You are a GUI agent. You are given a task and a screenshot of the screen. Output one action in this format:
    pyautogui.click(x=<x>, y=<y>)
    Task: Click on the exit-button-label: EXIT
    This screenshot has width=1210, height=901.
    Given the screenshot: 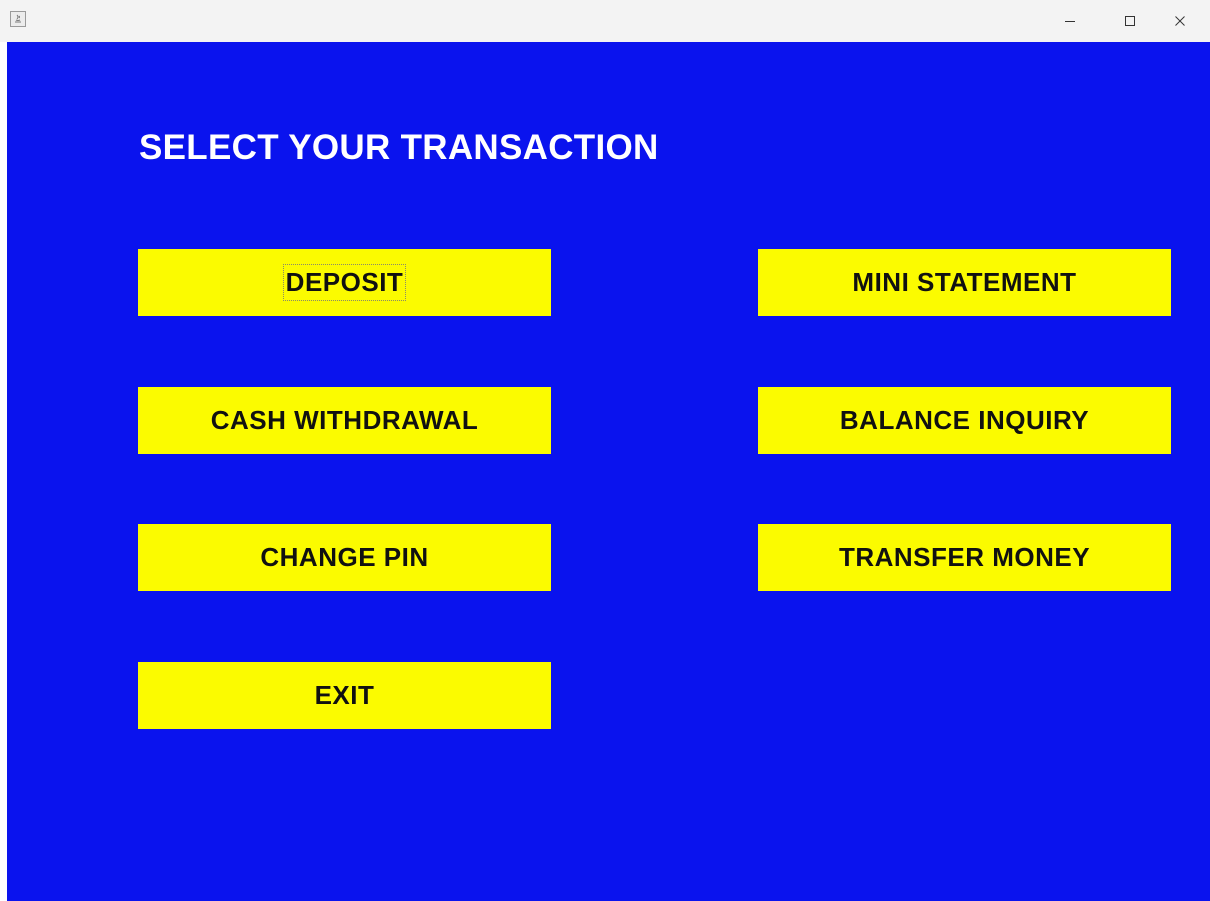 What is the action you would take?
    pyautogui.click(x=344, y=695)
    